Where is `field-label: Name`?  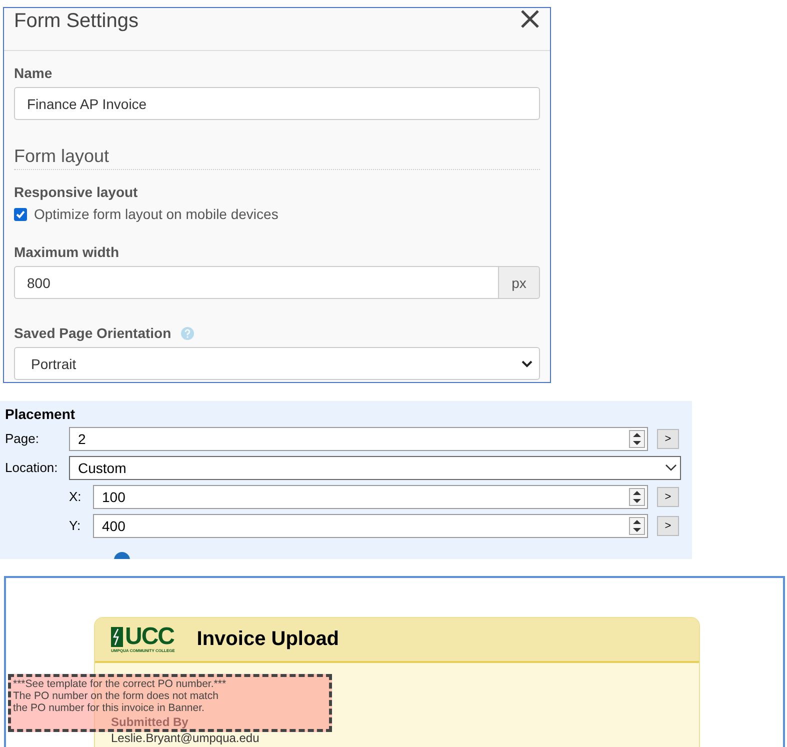
field-label: Name is located at coordinates (34, 73).